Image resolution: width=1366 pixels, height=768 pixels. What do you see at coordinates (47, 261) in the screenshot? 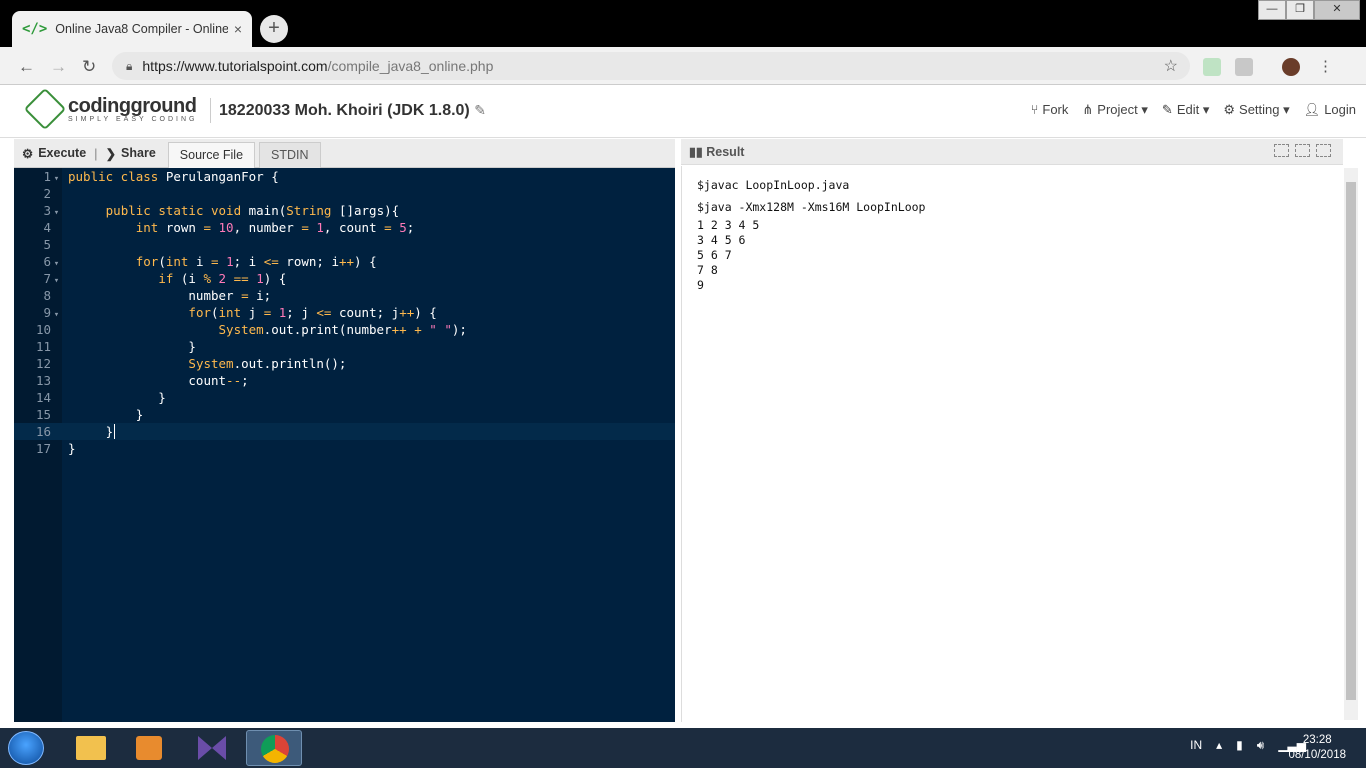
I see `line-number: 6` at bounding box center [47, 261].